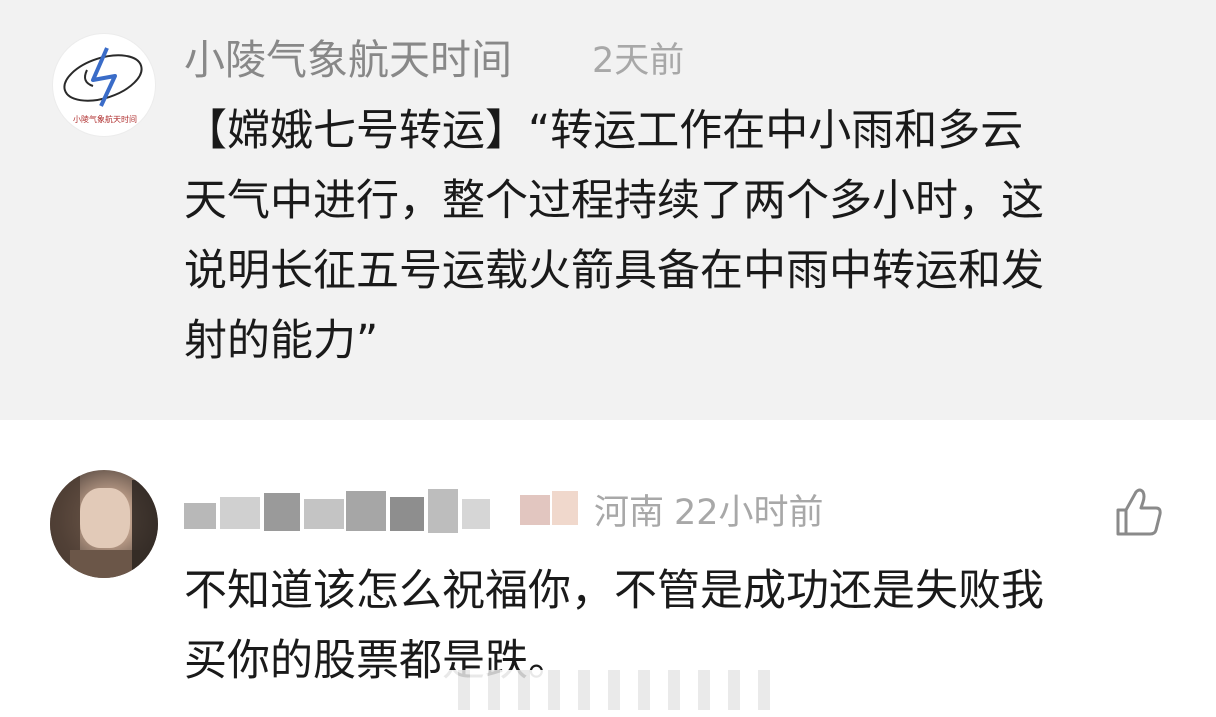 This screenshot has width=1216, height=717. What do you see at coordinates (105, 119) in the screenshot?
I see `logo-caption: 小陵气象航天时间` at bounding box center [105, 119].